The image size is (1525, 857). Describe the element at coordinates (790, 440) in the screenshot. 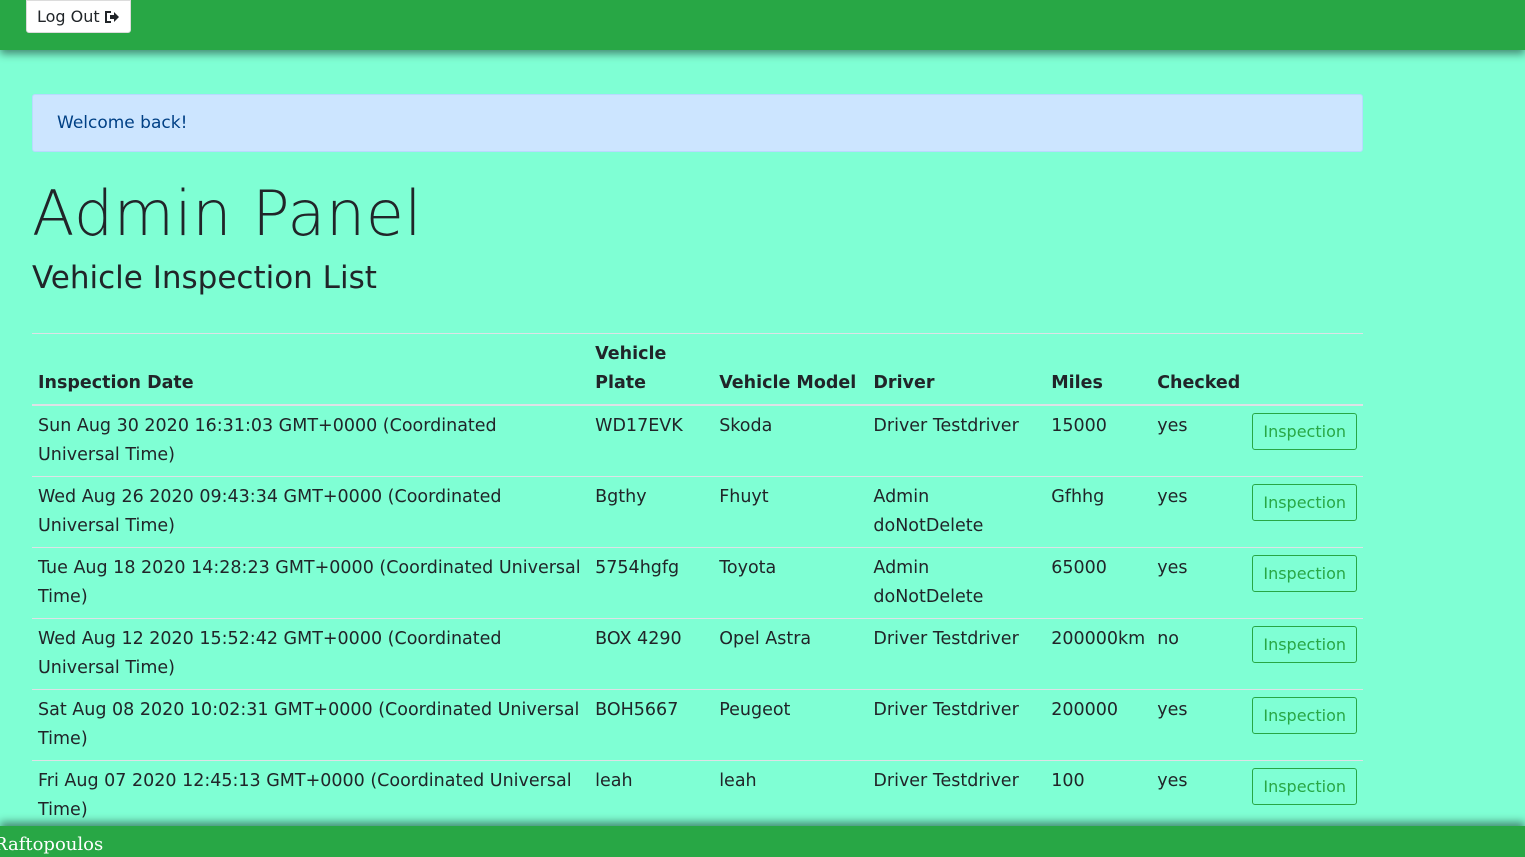

I see `cell-model: Skoda` at that location.